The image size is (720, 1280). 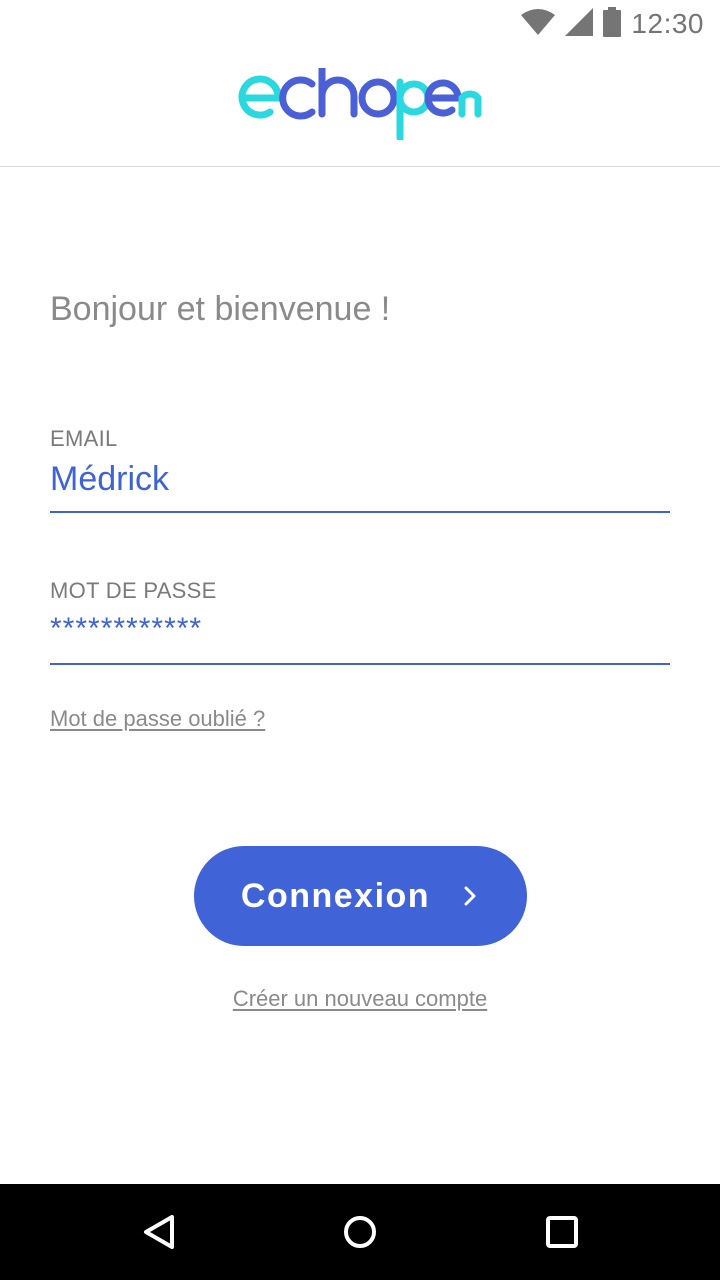 What do you see at coordinates (667, 23) in the screenshot?
I see `status-time: 12:30` at bounding box center [667, 23].